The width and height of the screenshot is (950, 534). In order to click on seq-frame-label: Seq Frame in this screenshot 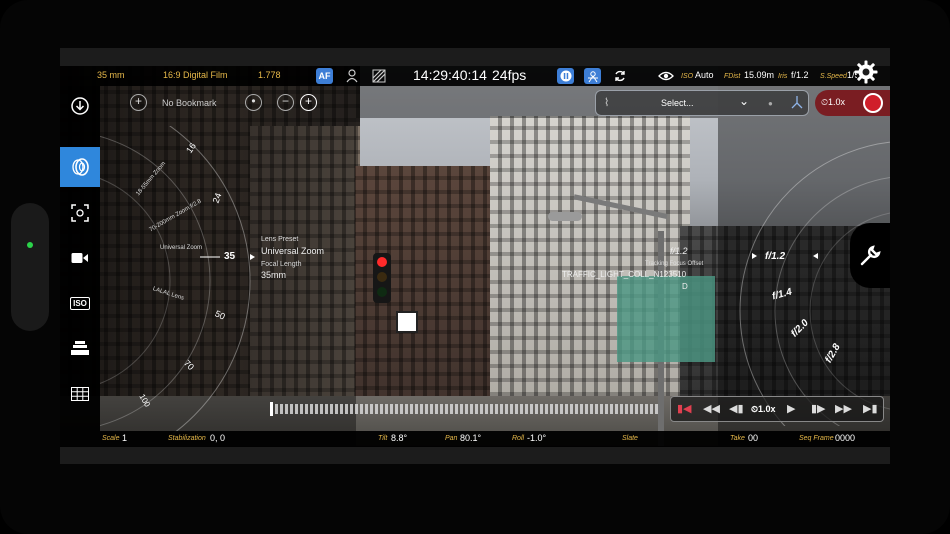, I will do `click(816, 438)`.